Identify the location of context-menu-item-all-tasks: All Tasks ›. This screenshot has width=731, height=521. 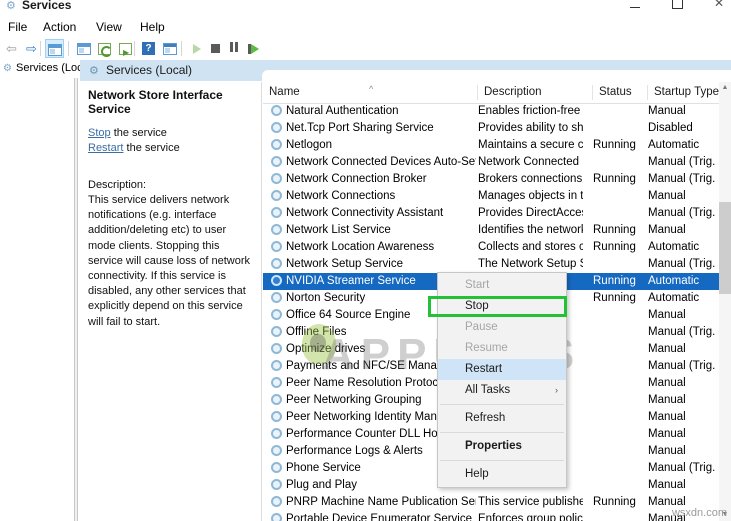
(502, 390).